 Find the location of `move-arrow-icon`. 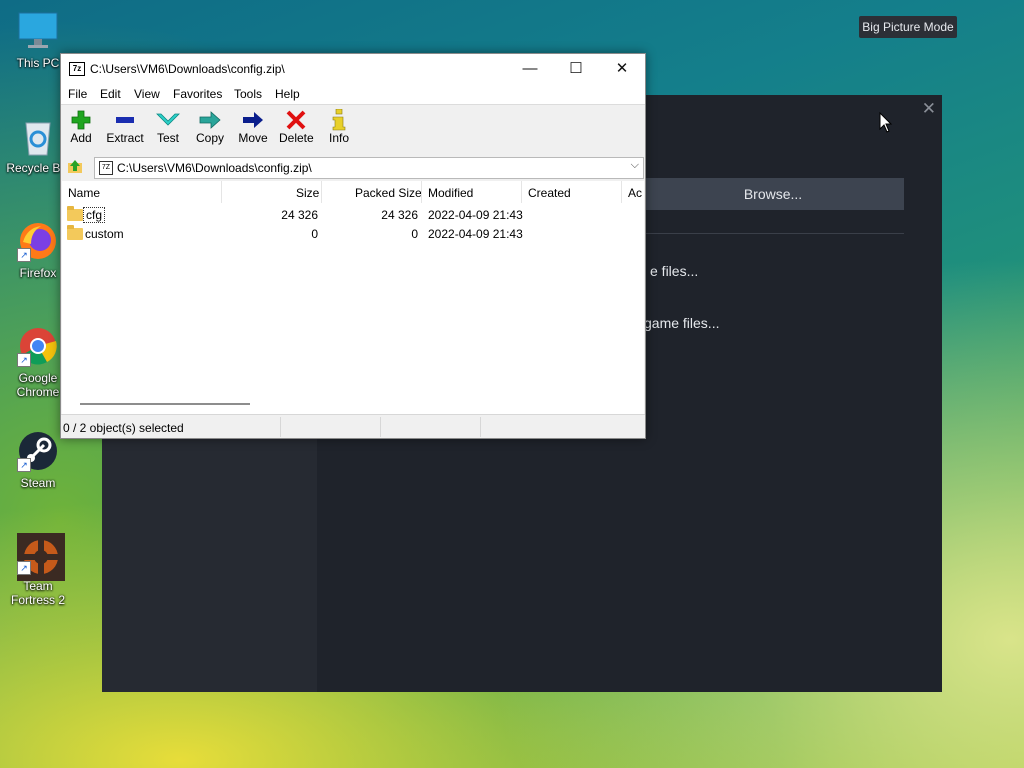

move-arrow-icon is located at coordinates (253, 120).